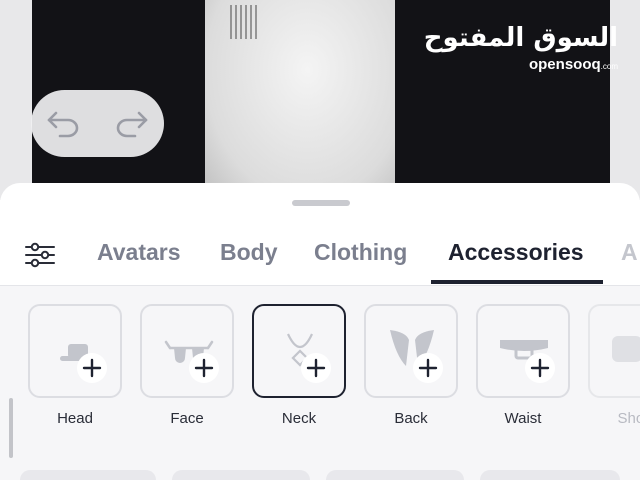 The width and height of the screenshot is (640, 480). Describe the element at coordinates (517, 282) in the screenshot. I see `active-tab-indicator` at that location.